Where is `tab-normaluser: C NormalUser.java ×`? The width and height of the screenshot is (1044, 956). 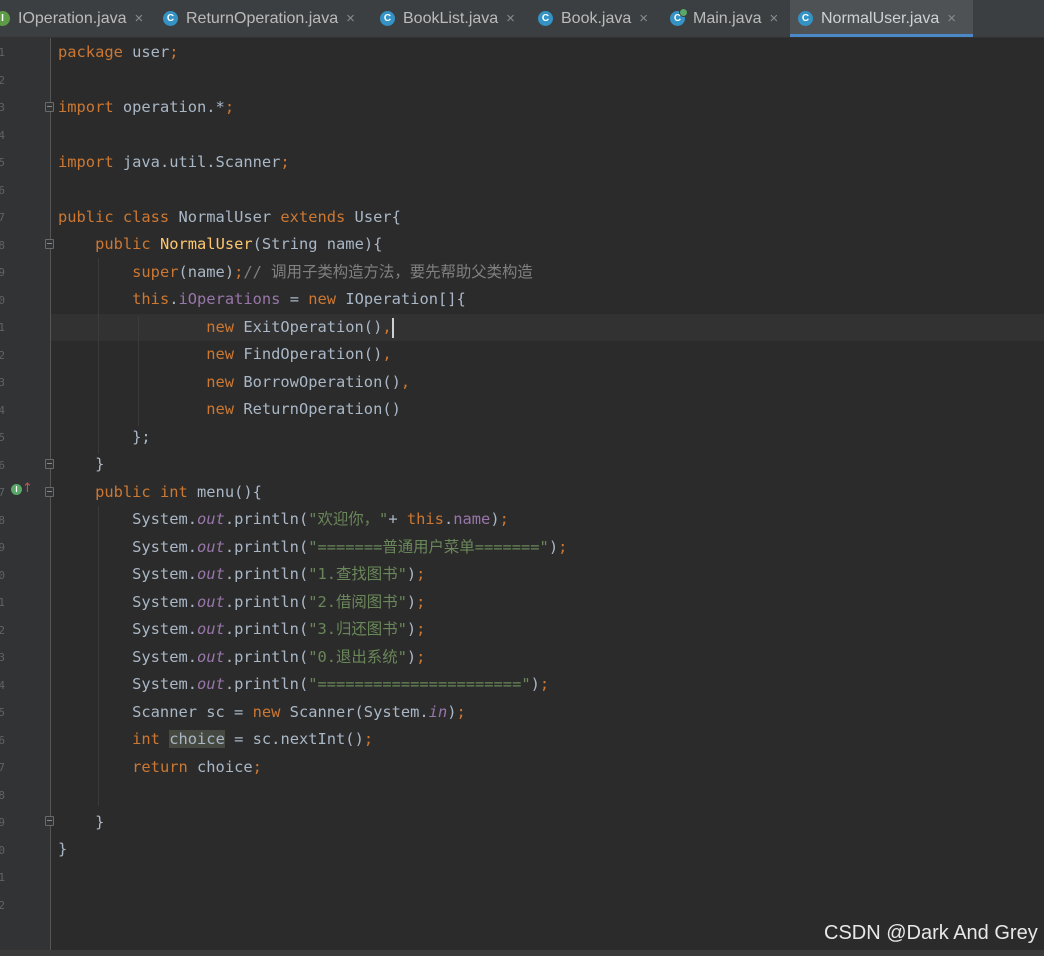
tab-normaluser: C NormalUser.java × is located at coordinates (881, 18).